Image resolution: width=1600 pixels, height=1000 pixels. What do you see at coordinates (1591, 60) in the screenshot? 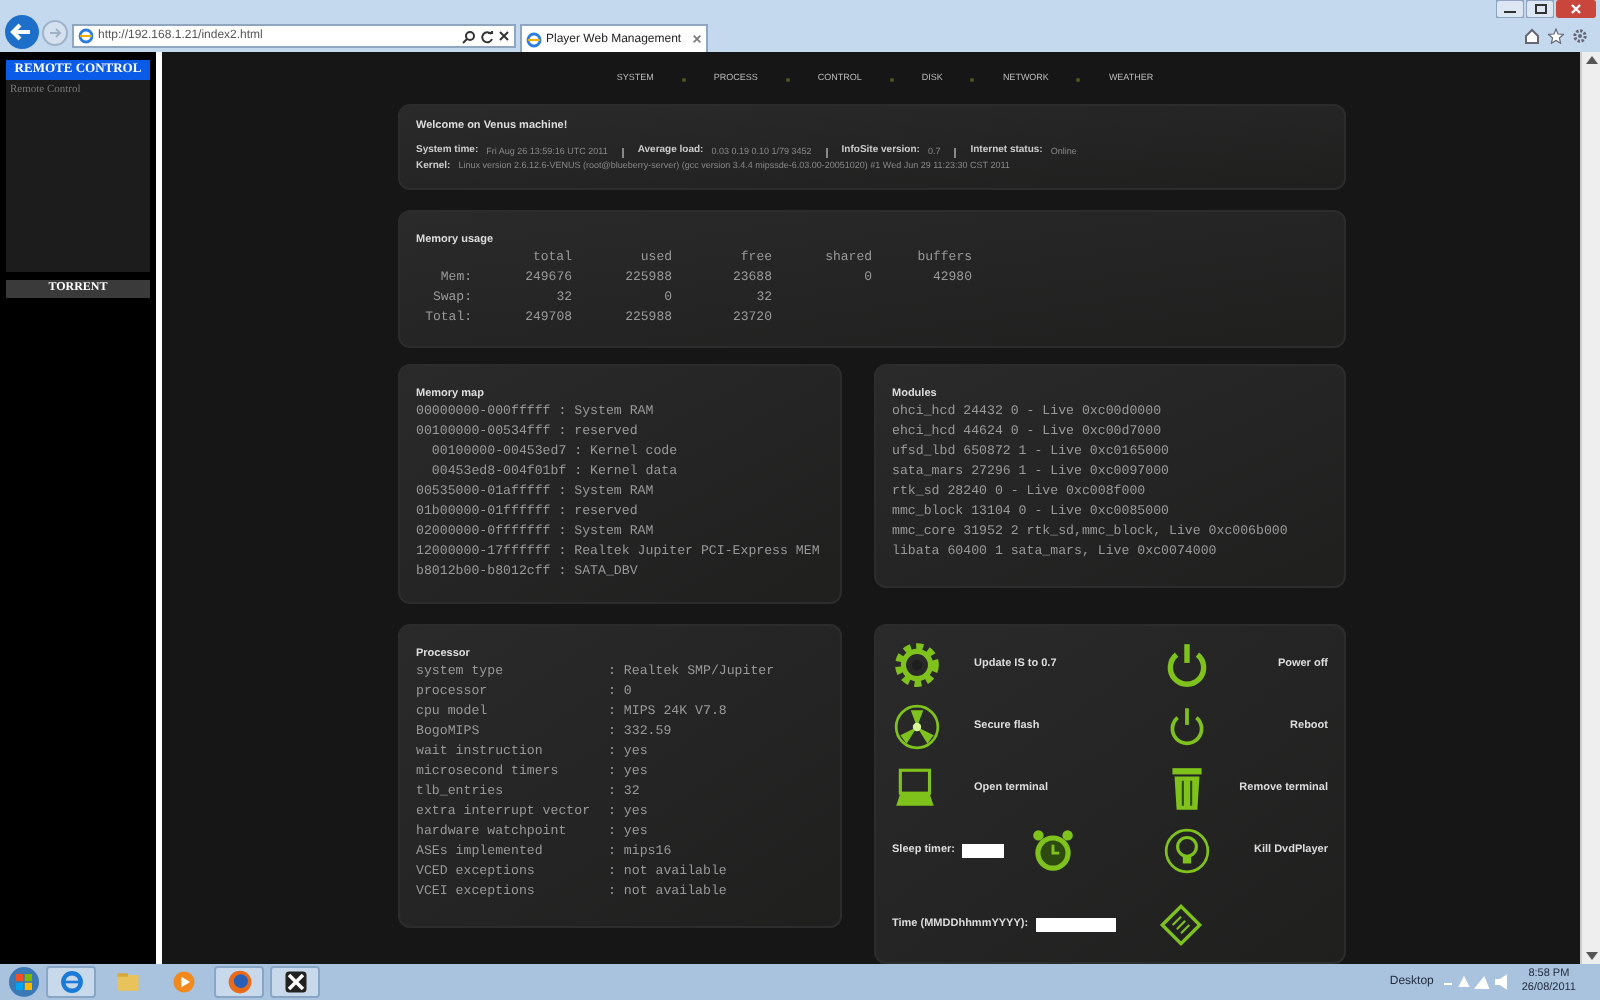
I see `scroll-up-icon` at bounding box center [1591, 60].